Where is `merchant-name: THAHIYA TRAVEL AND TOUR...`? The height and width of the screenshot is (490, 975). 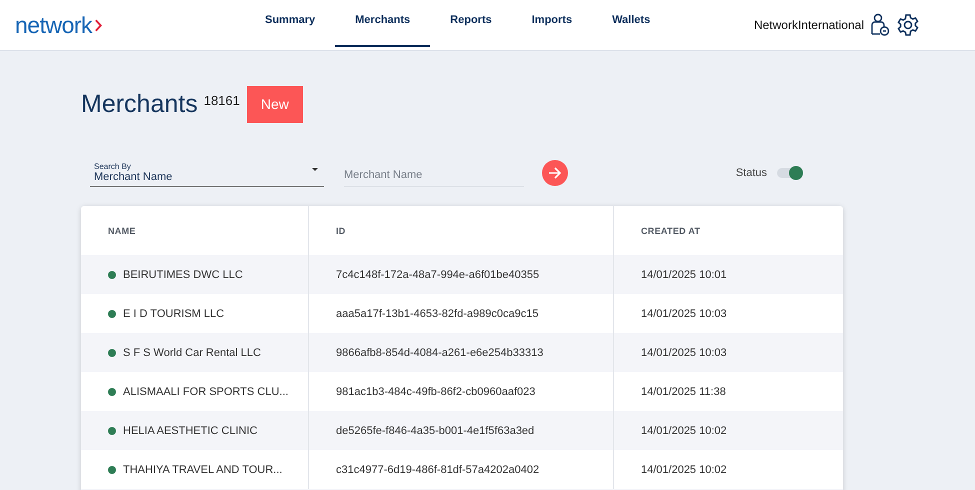
merchant-name: THAHIYA TRAVEL AND TOUR... is located at coordinates (202, 470).